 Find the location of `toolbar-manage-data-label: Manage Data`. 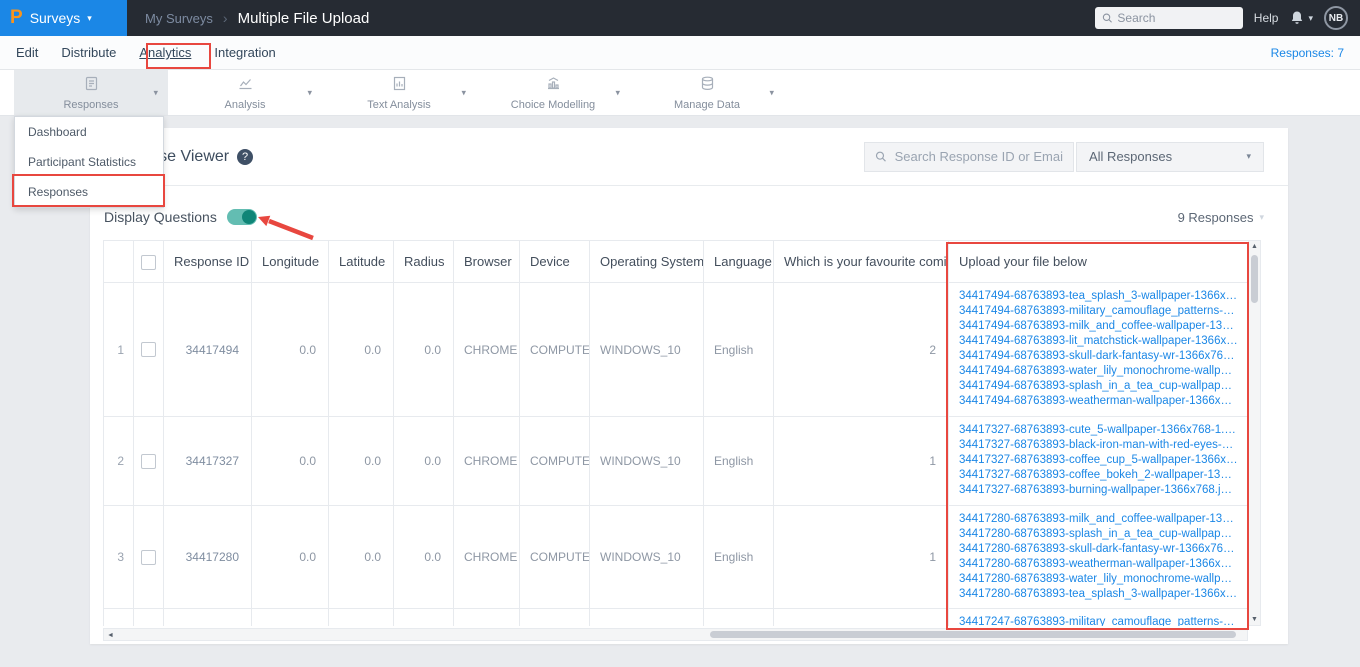

toolbar-manage-data-label: Manage Data is located at coordinates (707, 104).